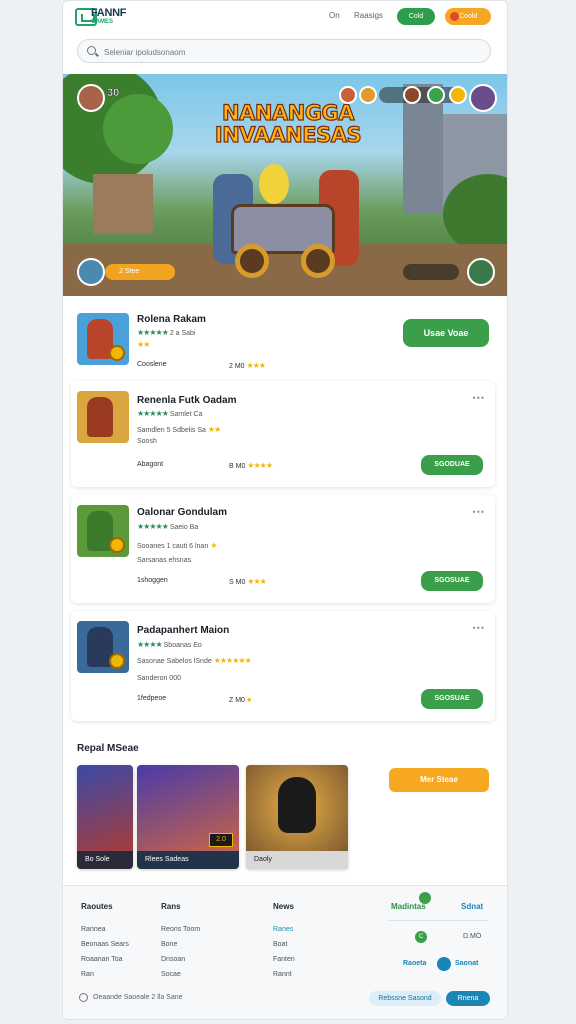 The width and height of the screenshot is (576, 1024). What do you see at coordinates (466, 963) in the screenshot?
I see `footer-right-link: Saonat` at bounding box center [466, 963].